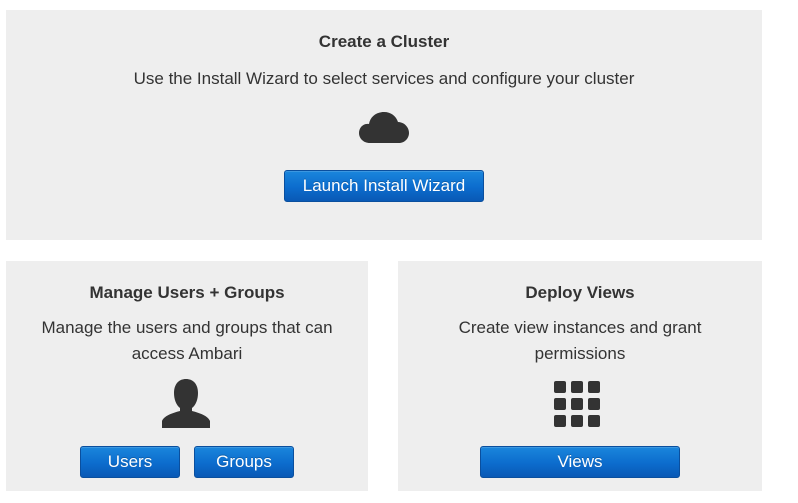 The image size is (798, 503). I want to click on grid-icon, so click(577, 404).